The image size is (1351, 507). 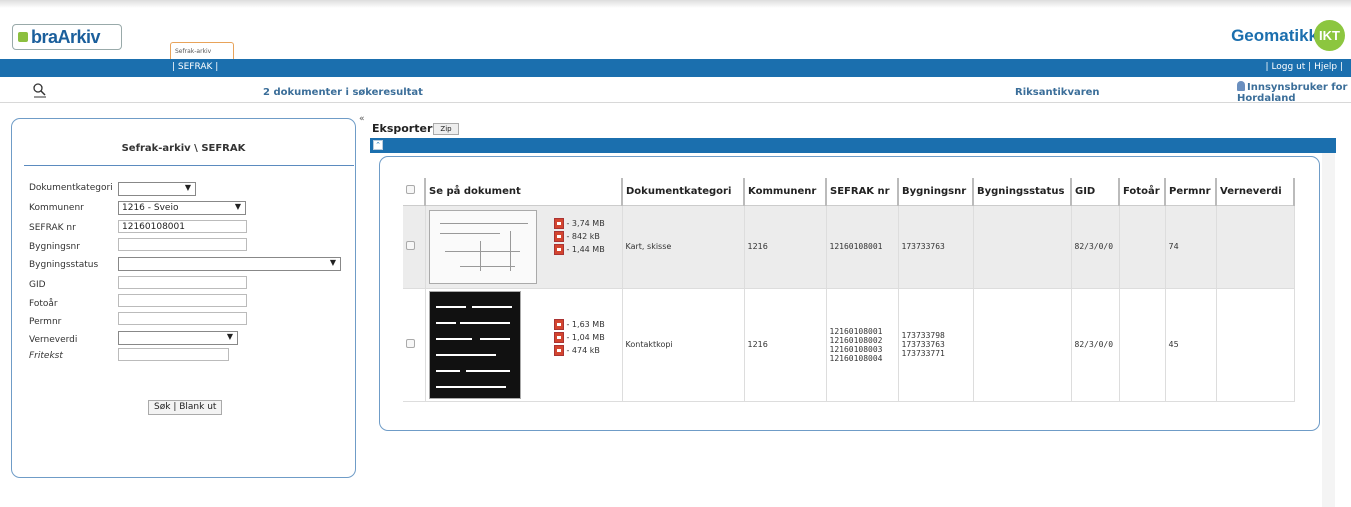 I want to click on label-verneverdi: Verneverdi, so click(x=53, y=340).